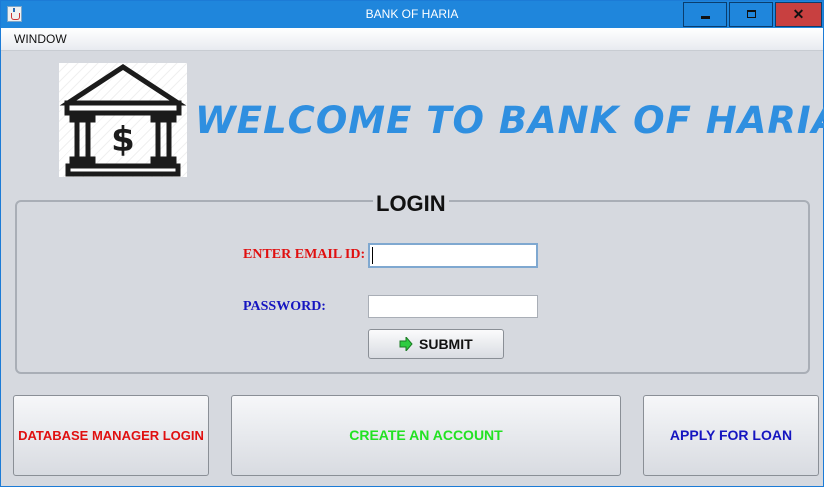 The width and height of the screenshot is (824, 487). I want to click on title-bar: BANK OF HARIA ✕, so click(412, 14).